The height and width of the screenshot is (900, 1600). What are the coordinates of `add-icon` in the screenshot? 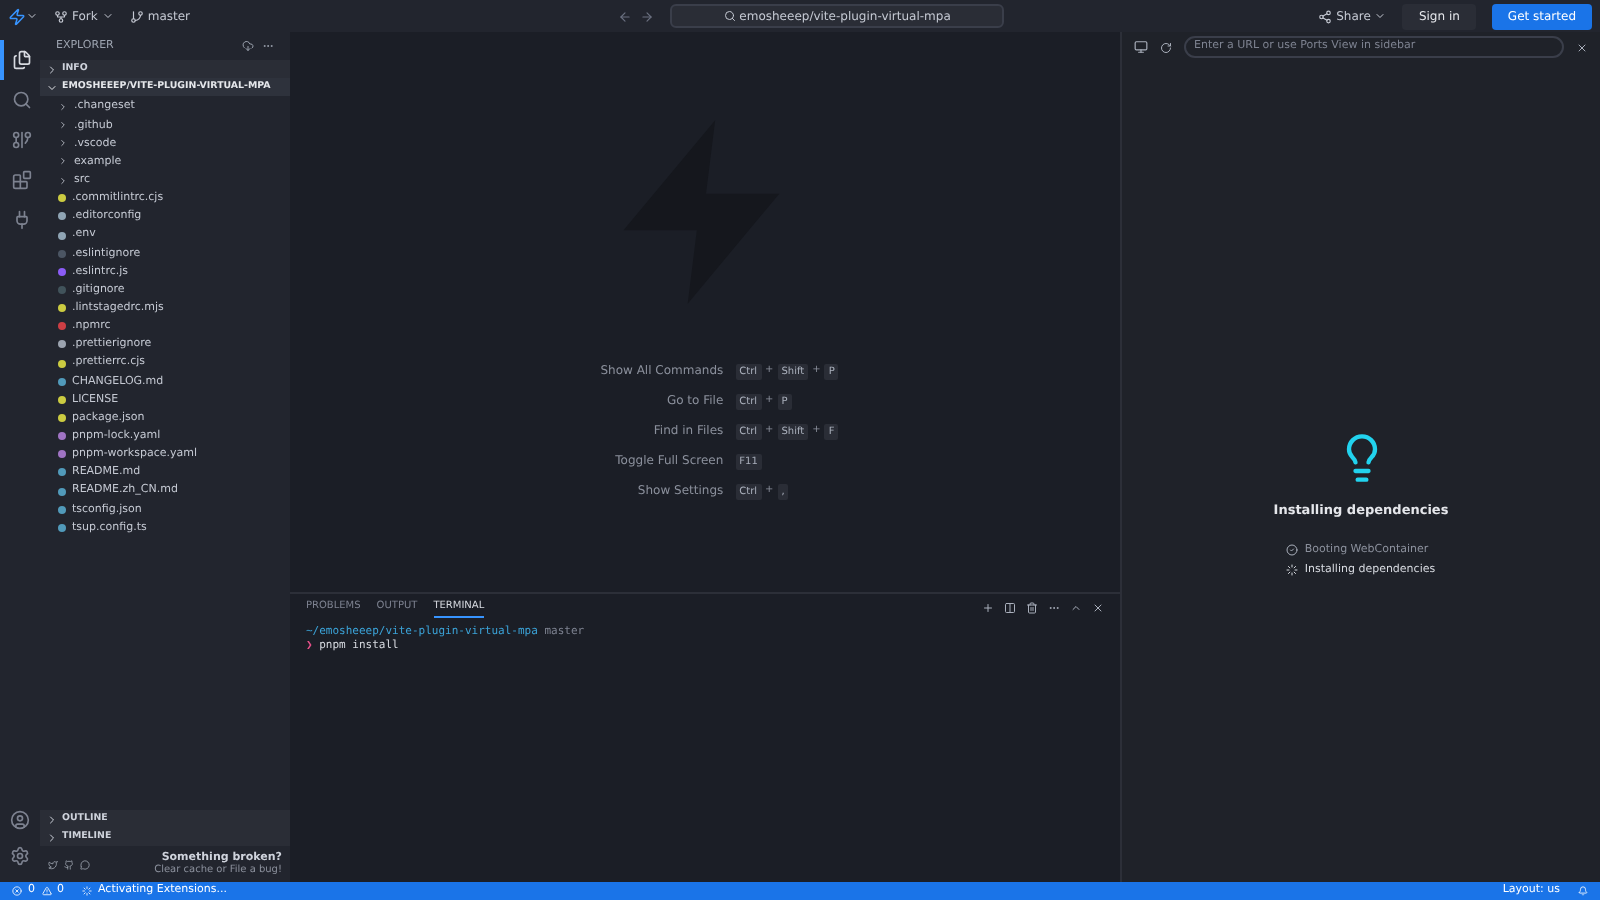 It's located at (988, 608).